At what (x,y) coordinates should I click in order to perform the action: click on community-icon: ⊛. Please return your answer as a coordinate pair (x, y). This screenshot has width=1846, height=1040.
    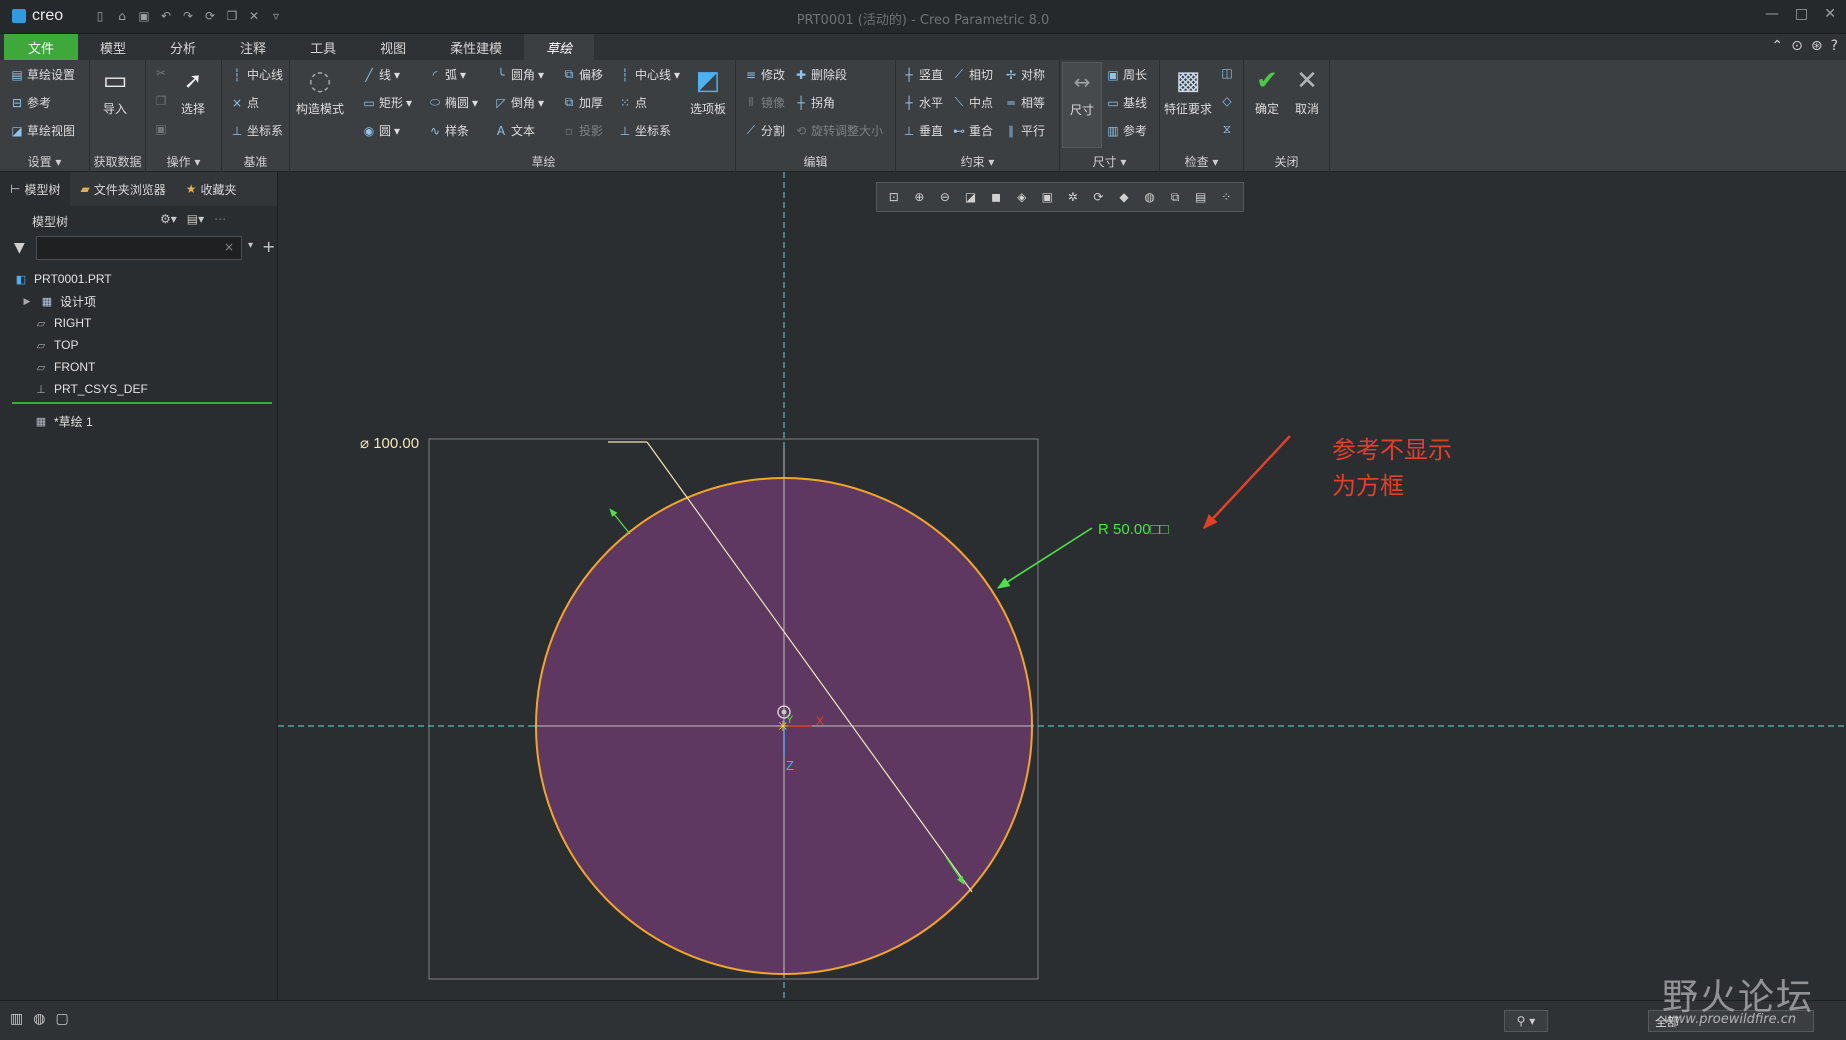
    Looking at the image, I should click on (1817, 46).